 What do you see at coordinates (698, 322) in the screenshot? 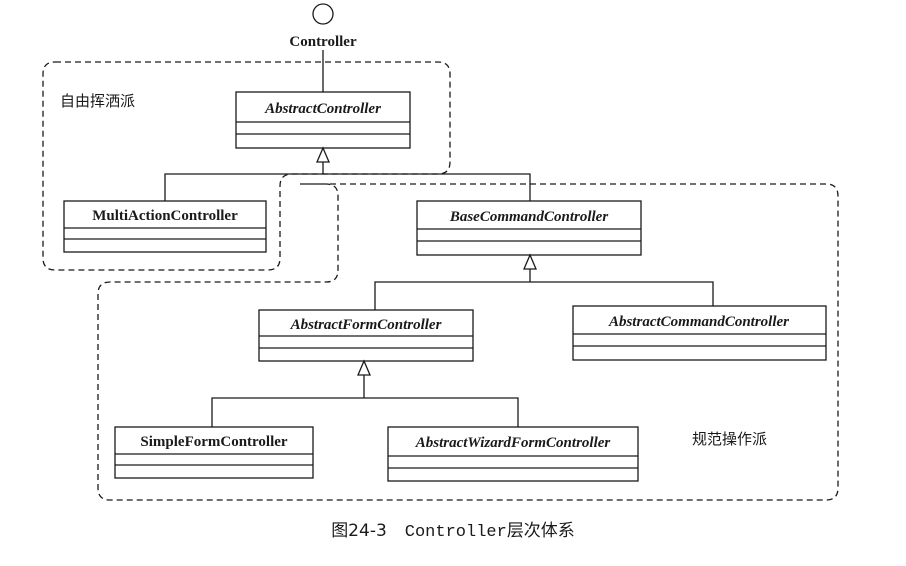
I see `abstract-command-controller-name: AbstractCommandController` at bounding box center [698, 322].